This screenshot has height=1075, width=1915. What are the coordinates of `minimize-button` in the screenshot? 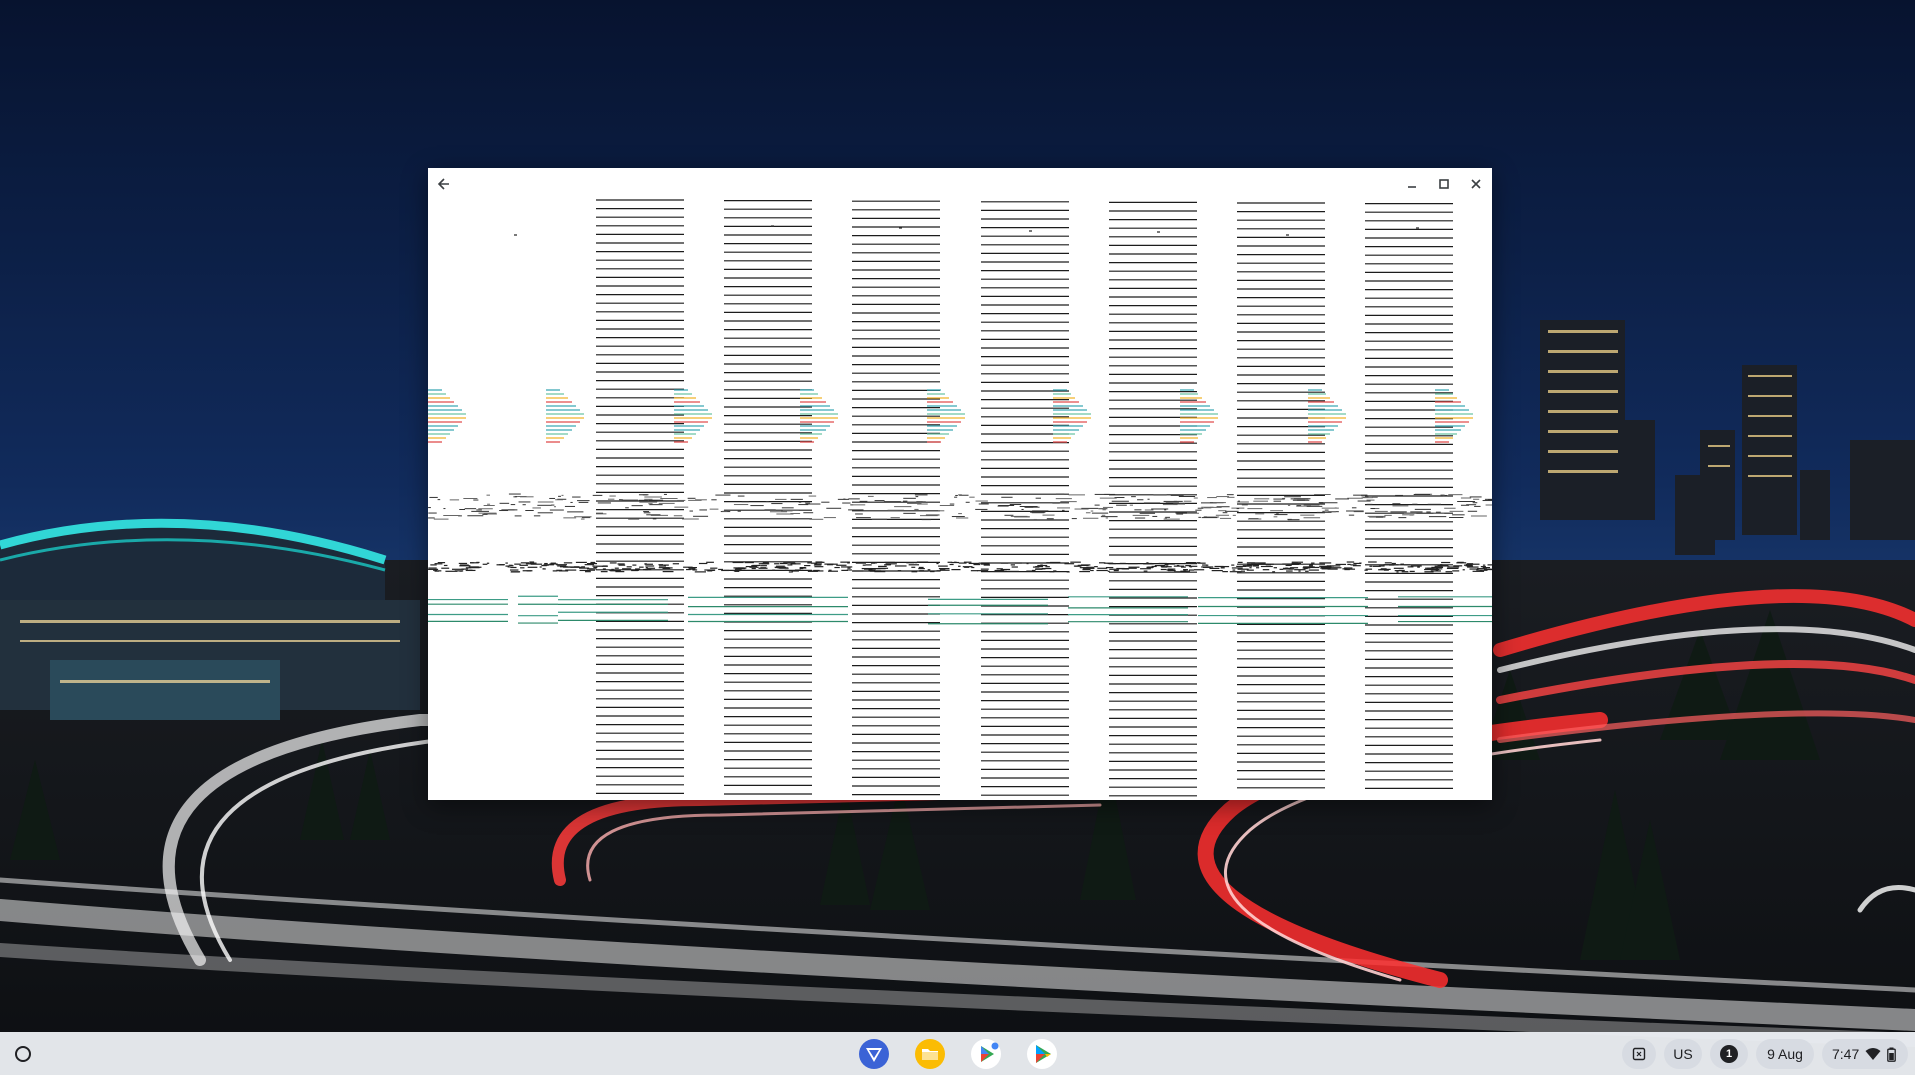 It's located at (1412, 184).